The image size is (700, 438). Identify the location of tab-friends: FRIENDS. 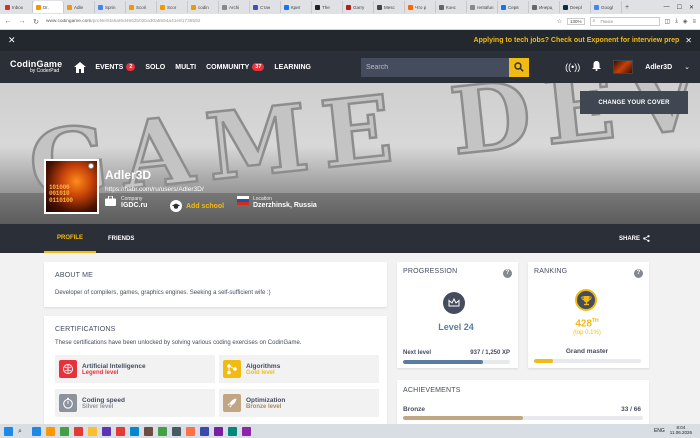
(121, 238).